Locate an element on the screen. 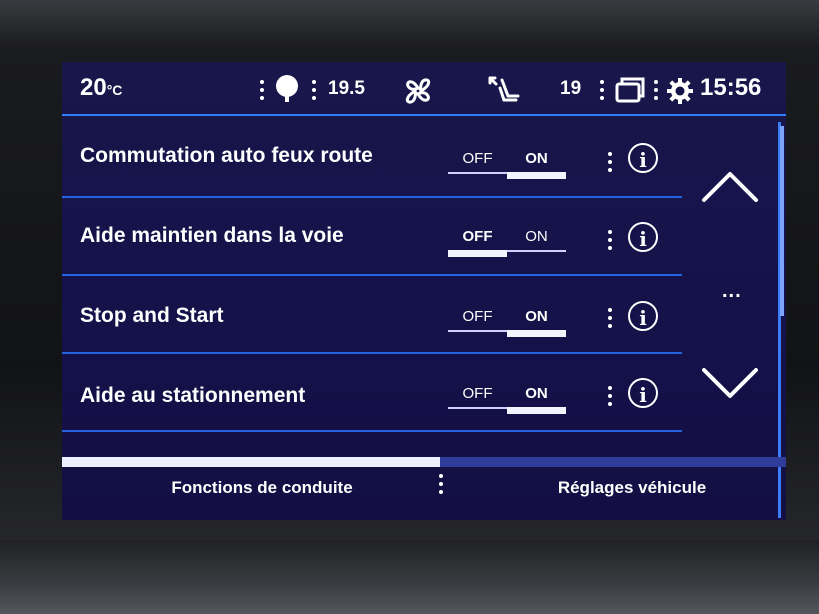  fan-icon is located at coordinates (418, 91).